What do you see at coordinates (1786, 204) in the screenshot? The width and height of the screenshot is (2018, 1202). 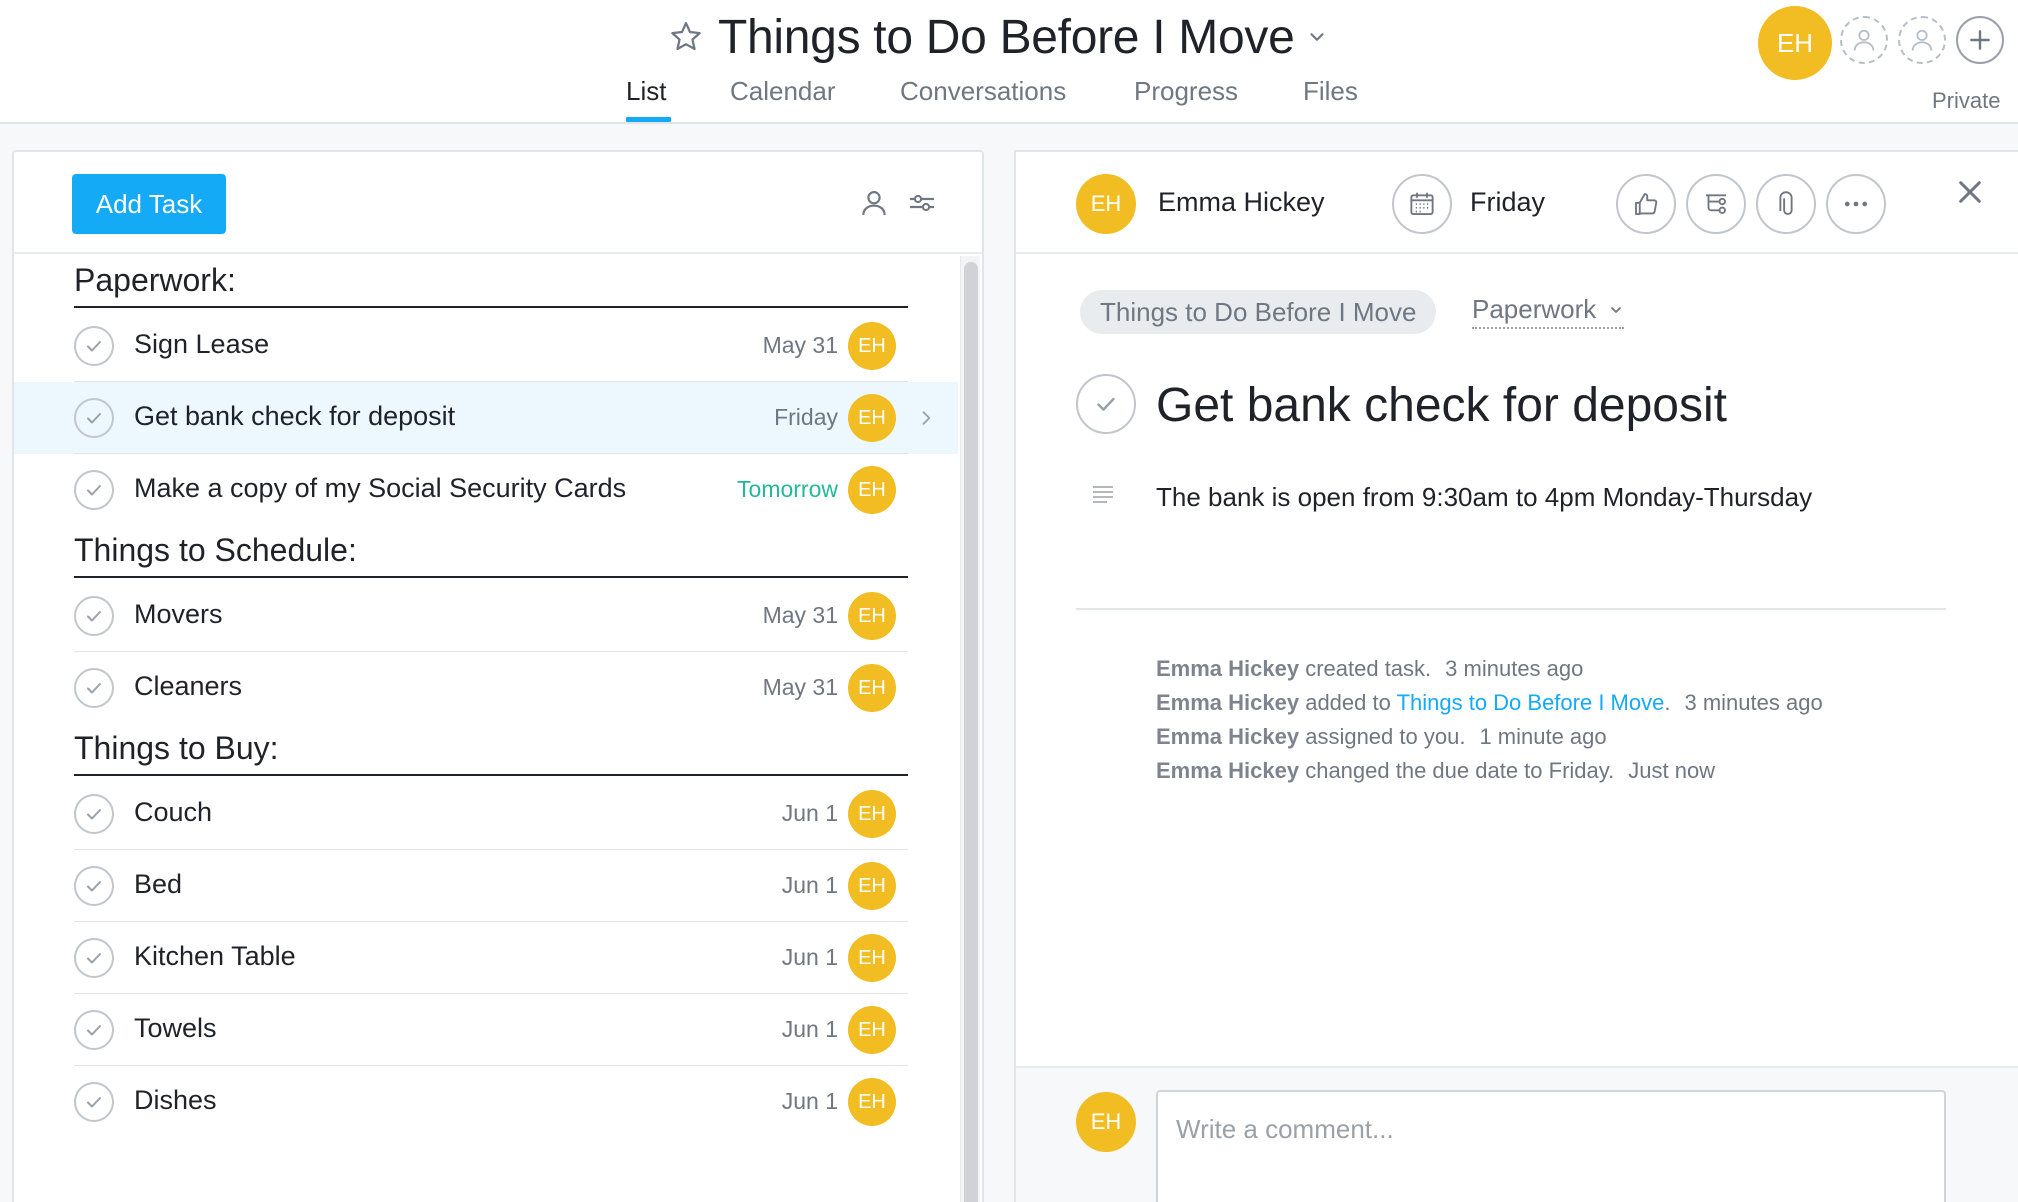 I see `attachment-button` at bounding box center [1786, 204].